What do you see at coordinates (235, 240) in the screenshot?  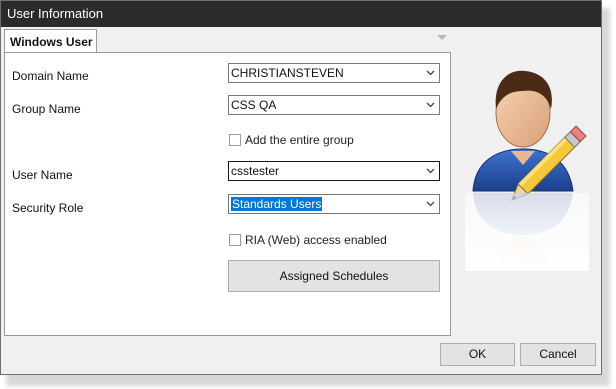 I see `ria-access-checkbox` at bounding box center [235, 240].